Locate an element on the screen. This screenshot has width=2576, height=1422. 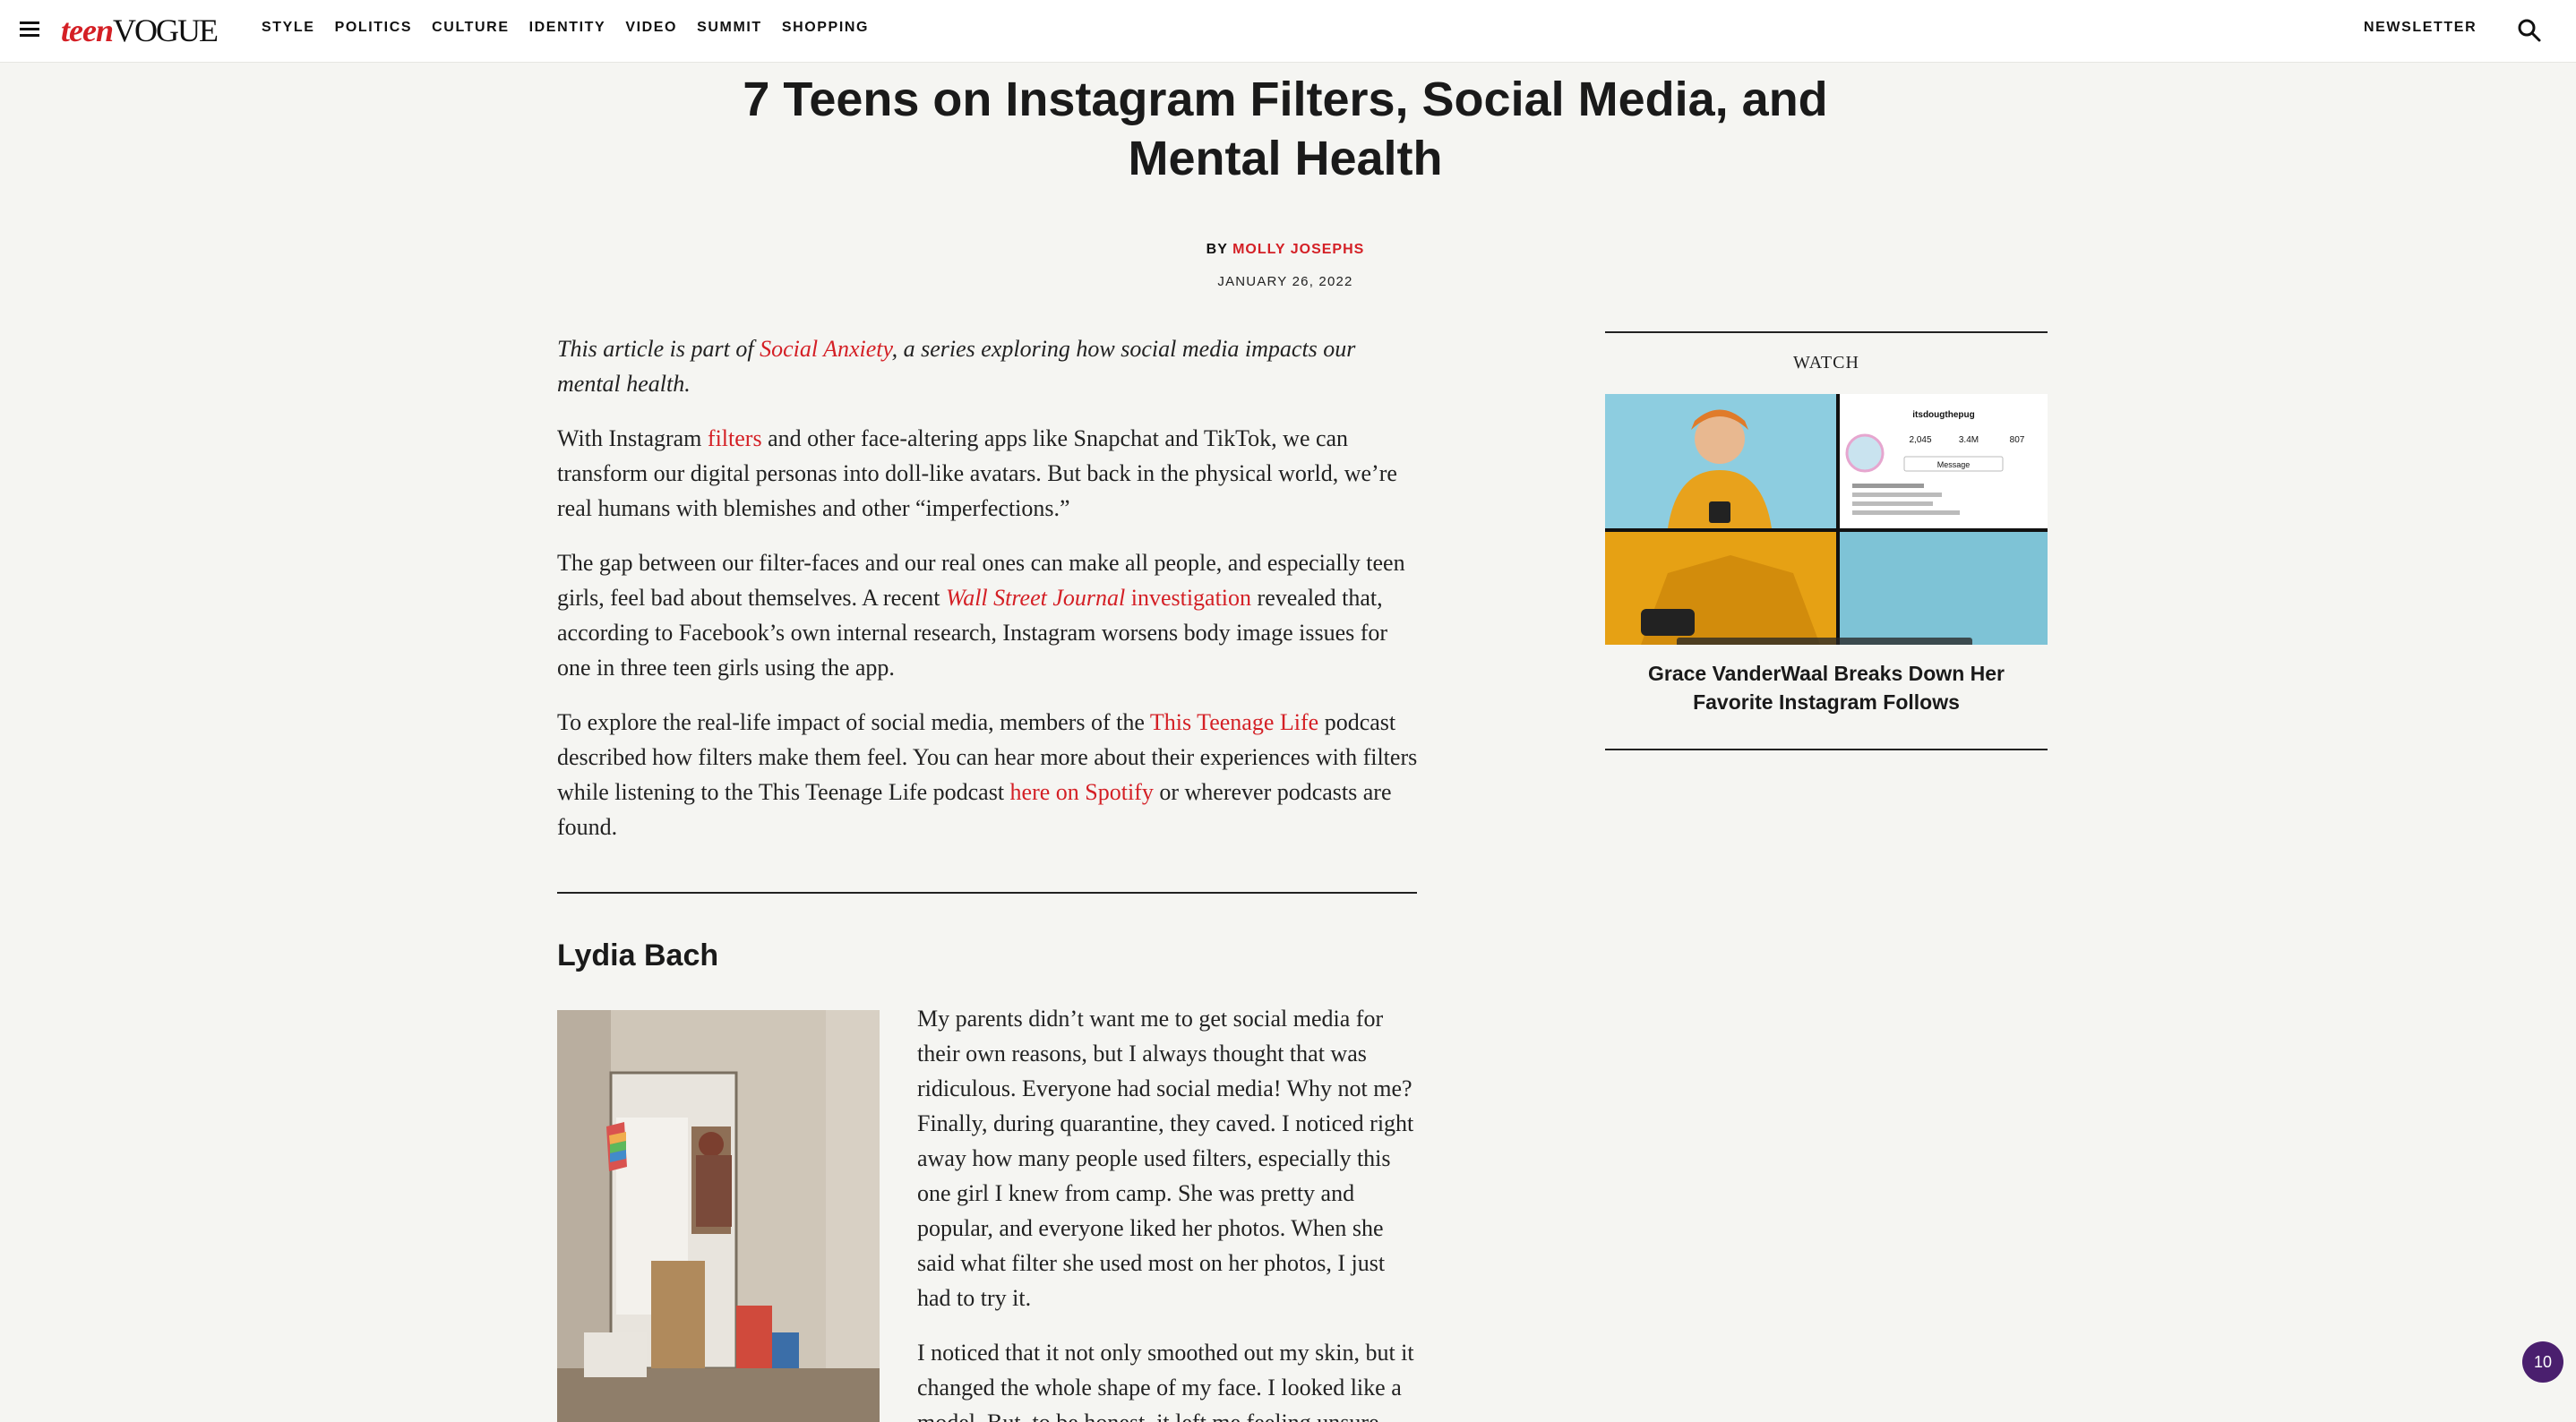
nav-video: VIDEO is located at coordinates (651, 28).